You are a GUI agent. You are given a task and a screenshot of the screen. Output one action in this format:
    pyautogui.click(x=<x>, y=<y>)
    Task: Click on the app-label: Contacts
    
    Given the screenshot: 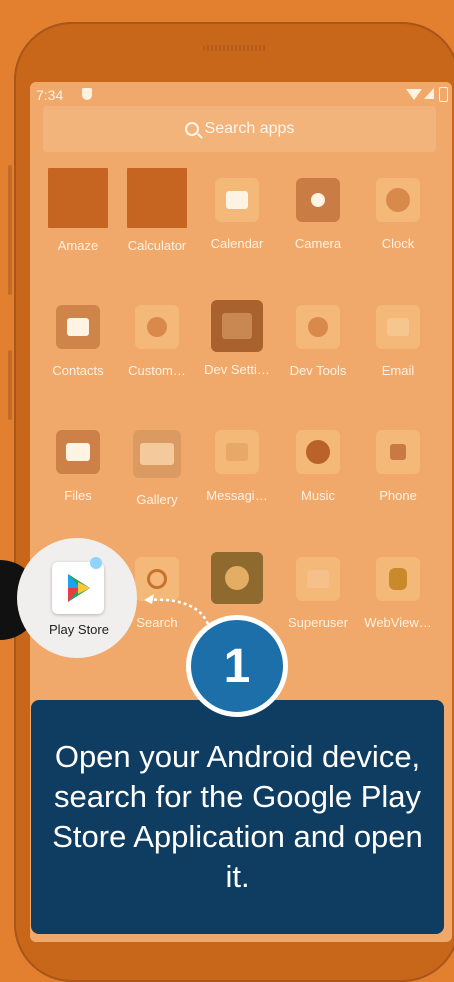 What is the action you would take?
    pyautogui.click(x=78, y=370)
    